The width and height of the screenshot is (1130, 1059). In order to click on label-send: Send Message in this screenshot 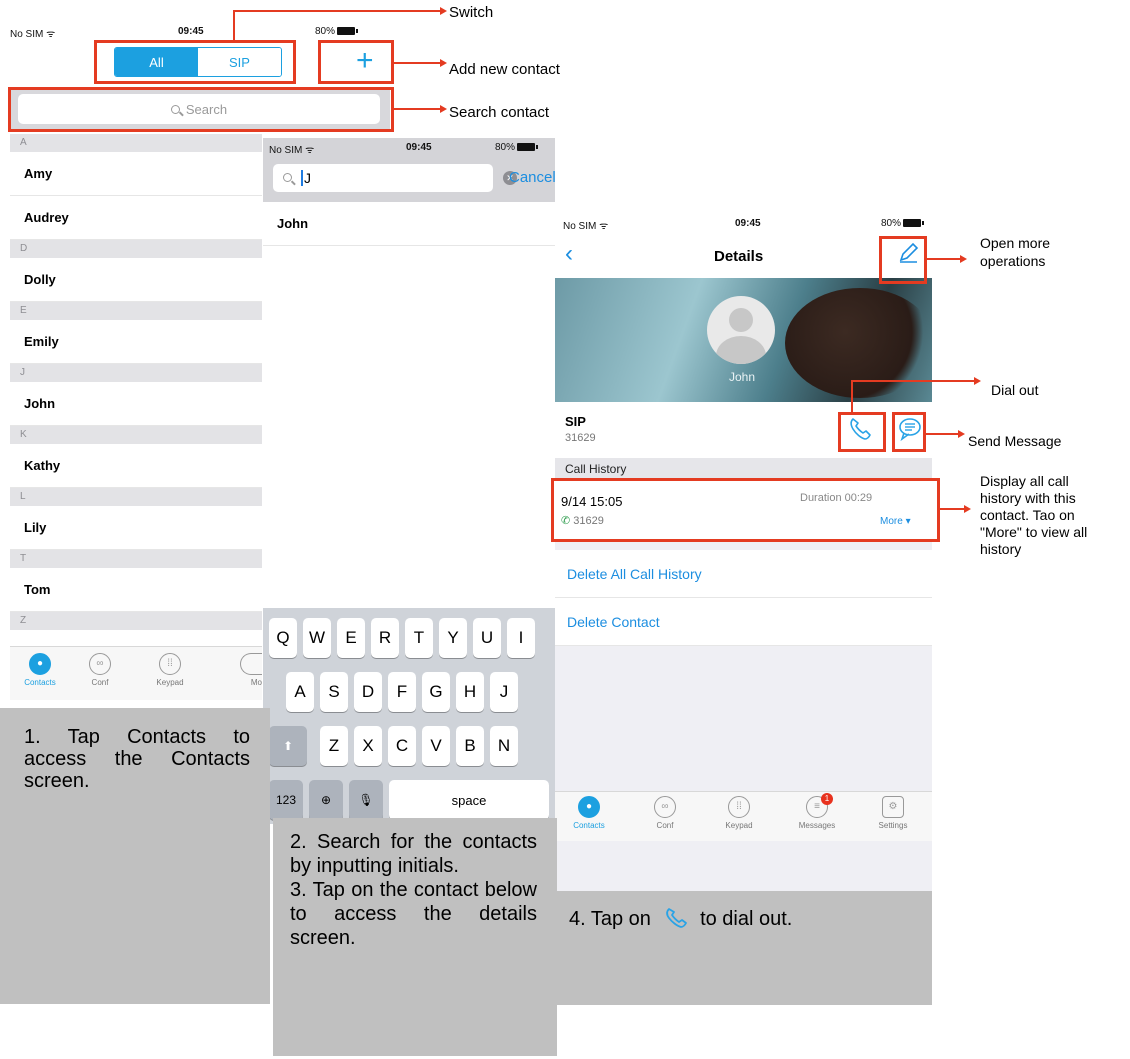, I will do `click(1015, 441)`.